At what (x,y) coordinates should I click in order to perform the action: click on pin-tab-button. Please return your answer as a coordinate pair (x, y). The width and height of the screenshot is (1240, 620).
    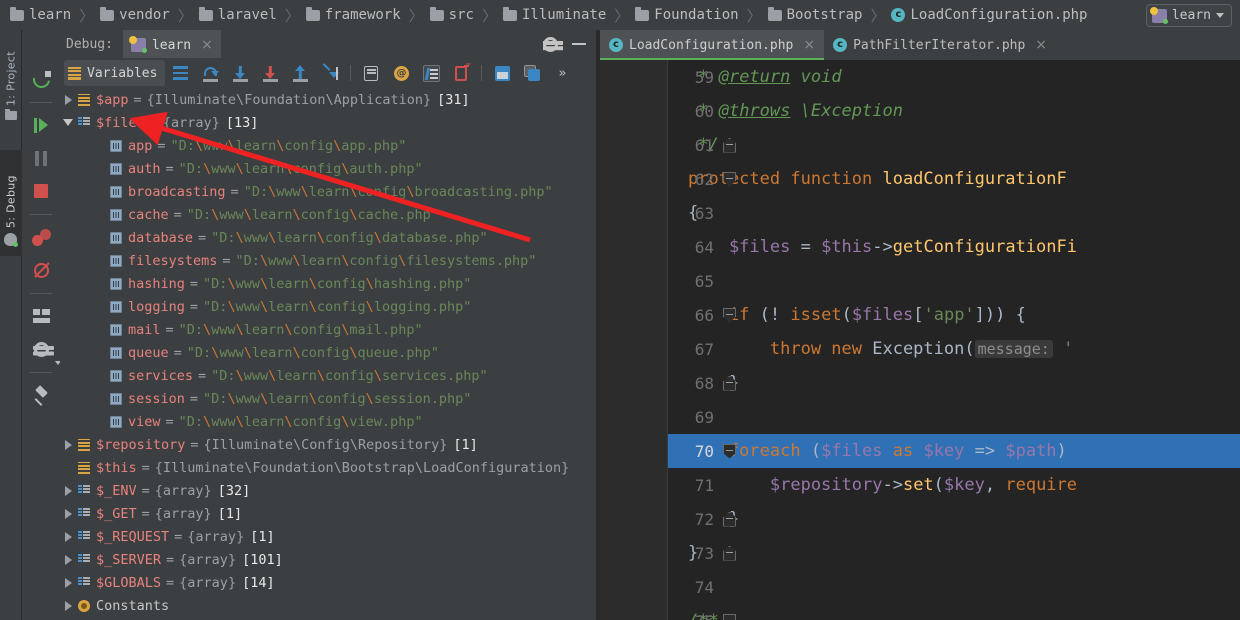
    Looking at the image, I should click on (41, 395).